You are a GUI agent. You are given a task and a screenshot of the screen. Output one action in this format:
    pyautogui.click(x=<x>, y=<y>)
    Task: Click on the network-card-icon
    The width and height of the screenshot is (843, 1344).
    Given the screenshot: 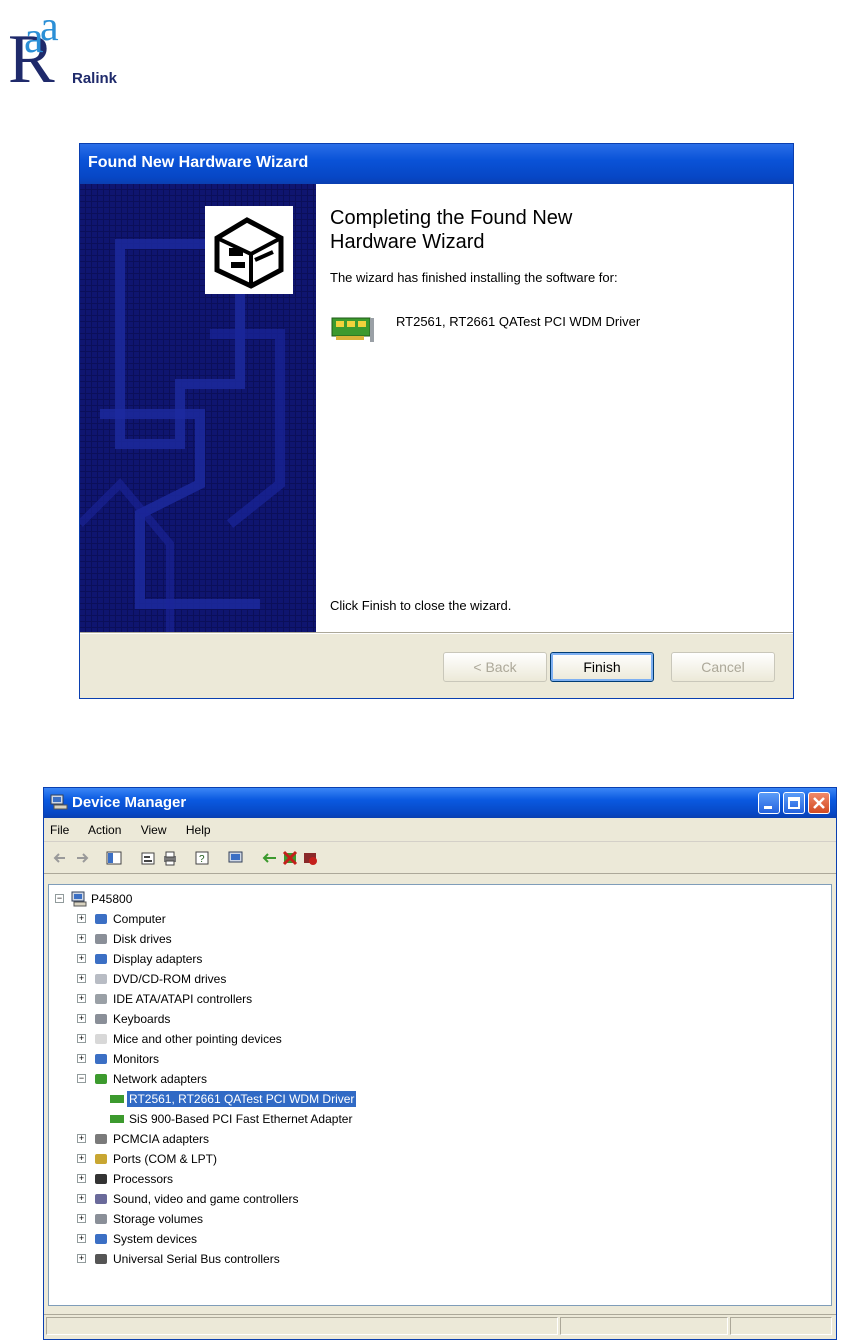 What is the action you would take?
    pyautogui.click(x=117, y=1119)
    